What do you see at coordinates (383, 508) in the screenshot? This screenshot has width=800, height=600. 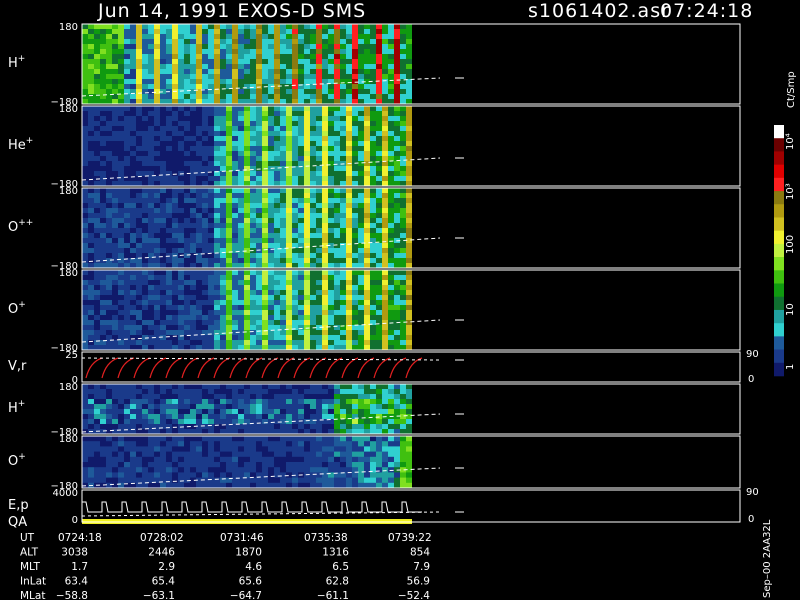 I see `panel-8: E,pQA40000900` at bounding box center [383, 508].